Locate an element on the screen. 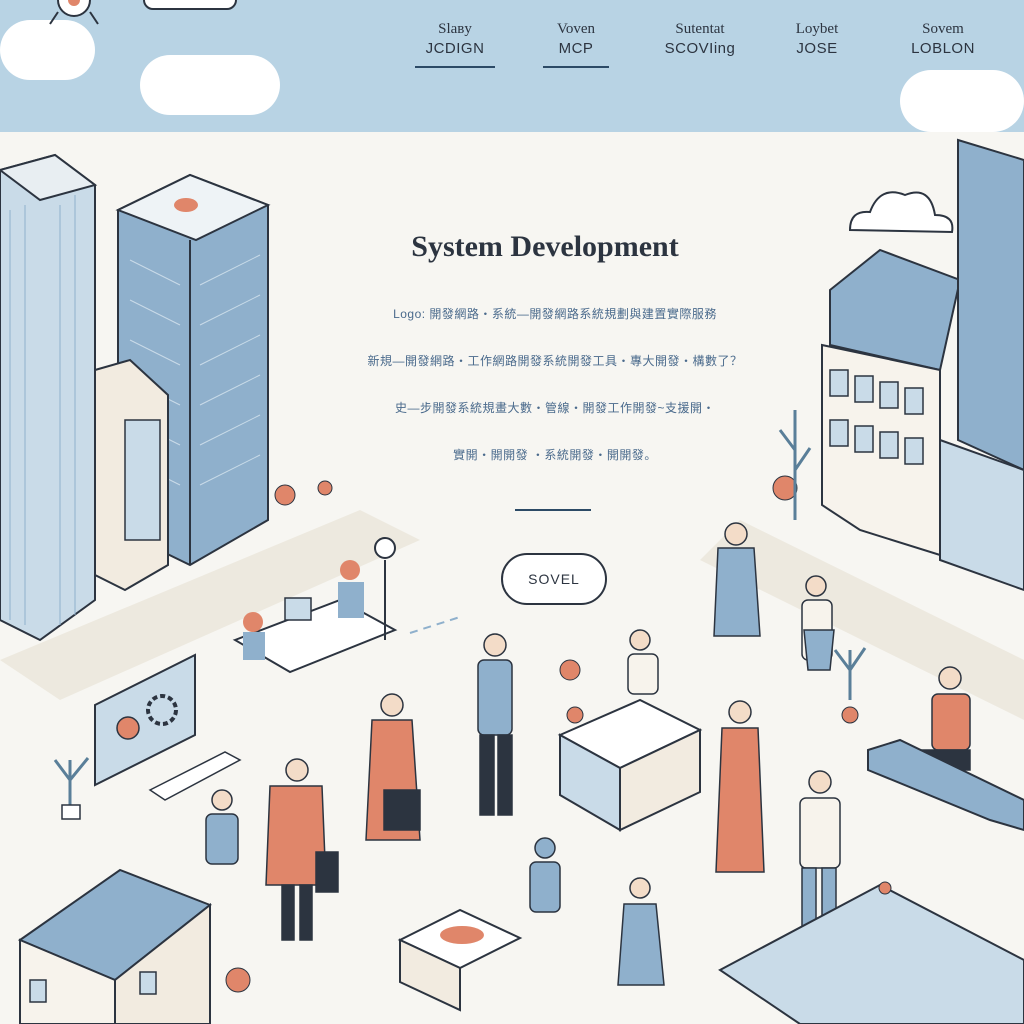 The height and width of the screenshot is (1024, 1024). description-line: 史—步開發系統規畫大數‧管線‧開發工作開發~支援開‧ is located at coordinates (554, 408).